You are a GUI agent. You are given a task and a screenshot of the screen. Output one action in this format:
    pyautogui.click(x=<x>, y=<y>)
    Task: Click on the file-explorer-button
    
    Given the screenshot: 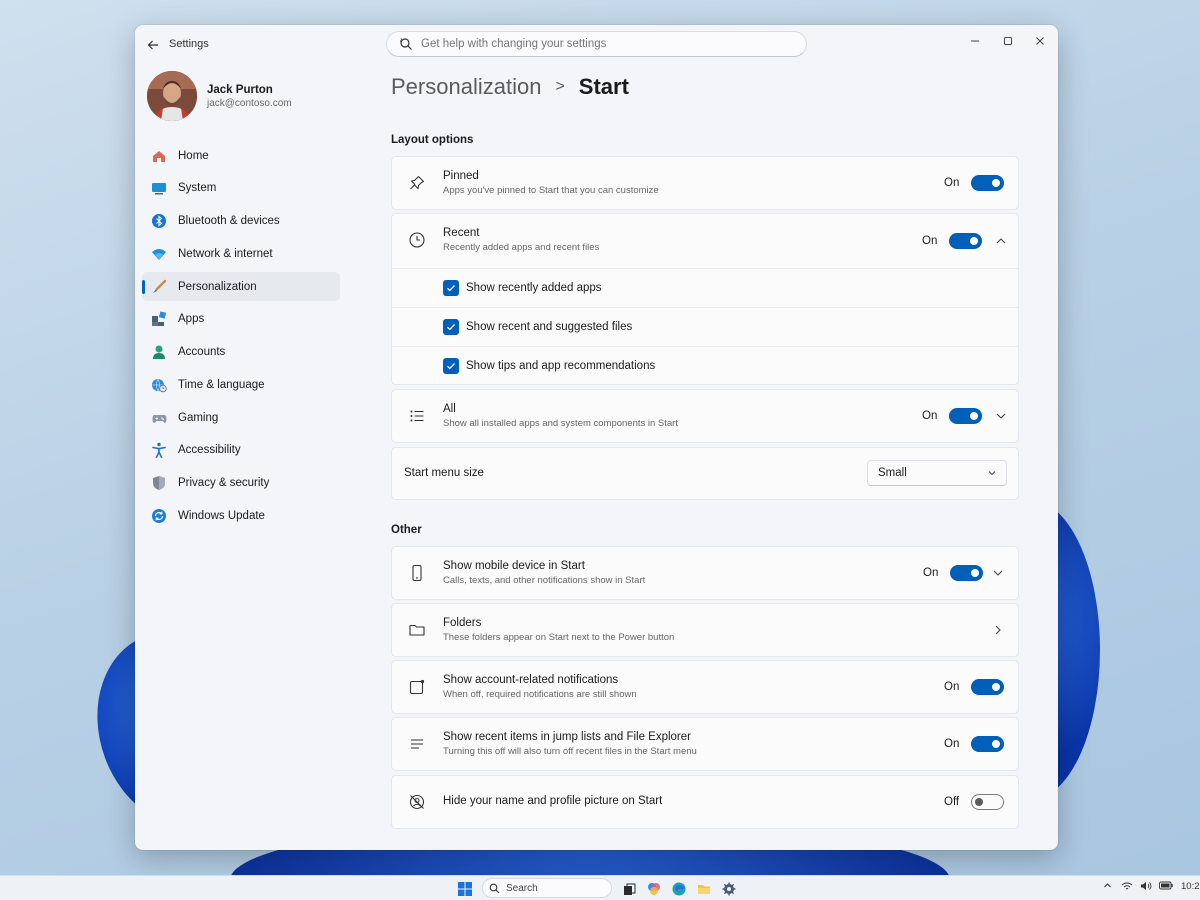 What is the action you would take?
    pyautogui.click(x=704, y=889)
    